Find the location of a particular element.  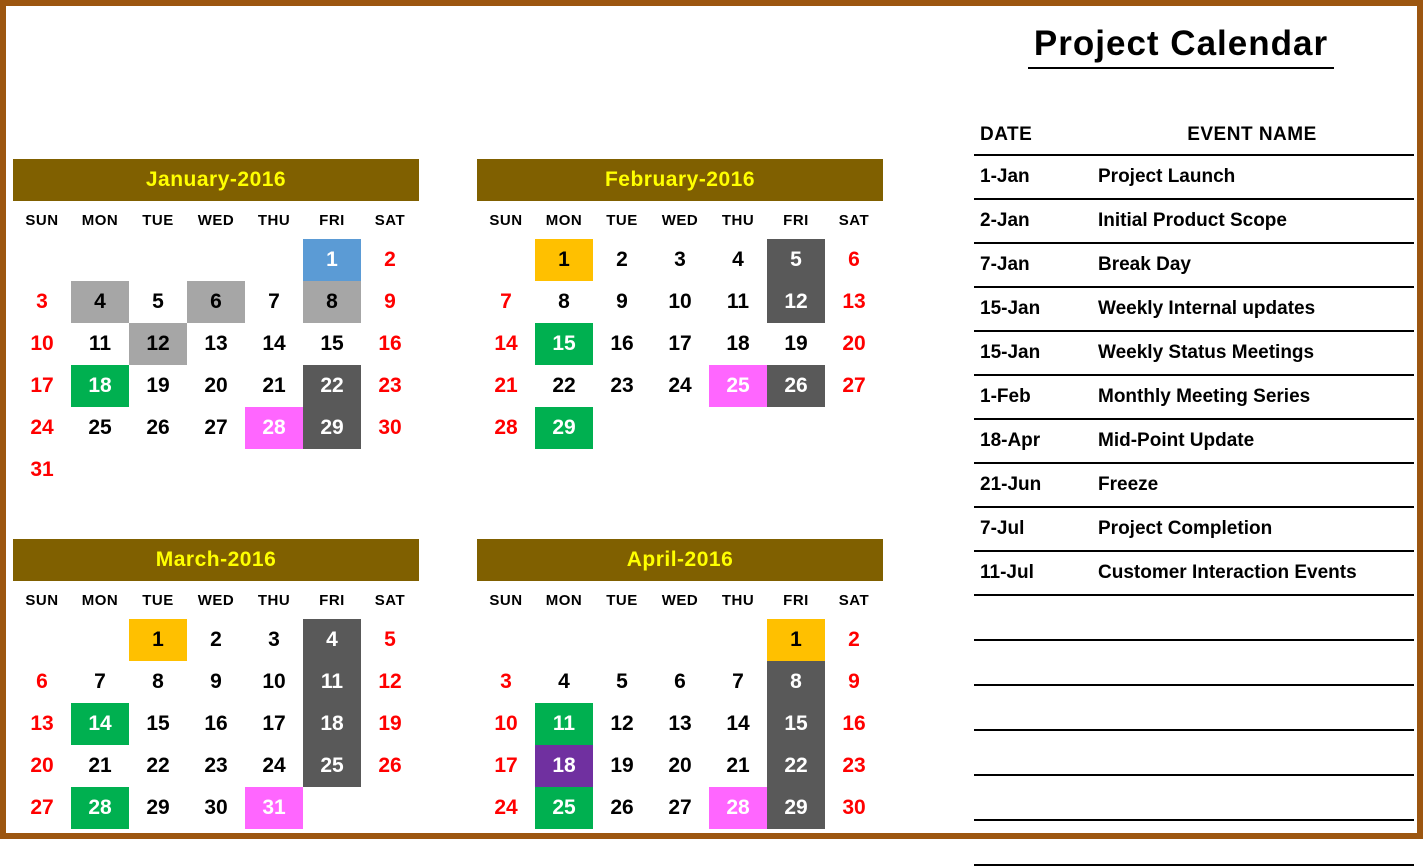

day-cell-january-2016-28: 28 is located at coordinates (274, 428).